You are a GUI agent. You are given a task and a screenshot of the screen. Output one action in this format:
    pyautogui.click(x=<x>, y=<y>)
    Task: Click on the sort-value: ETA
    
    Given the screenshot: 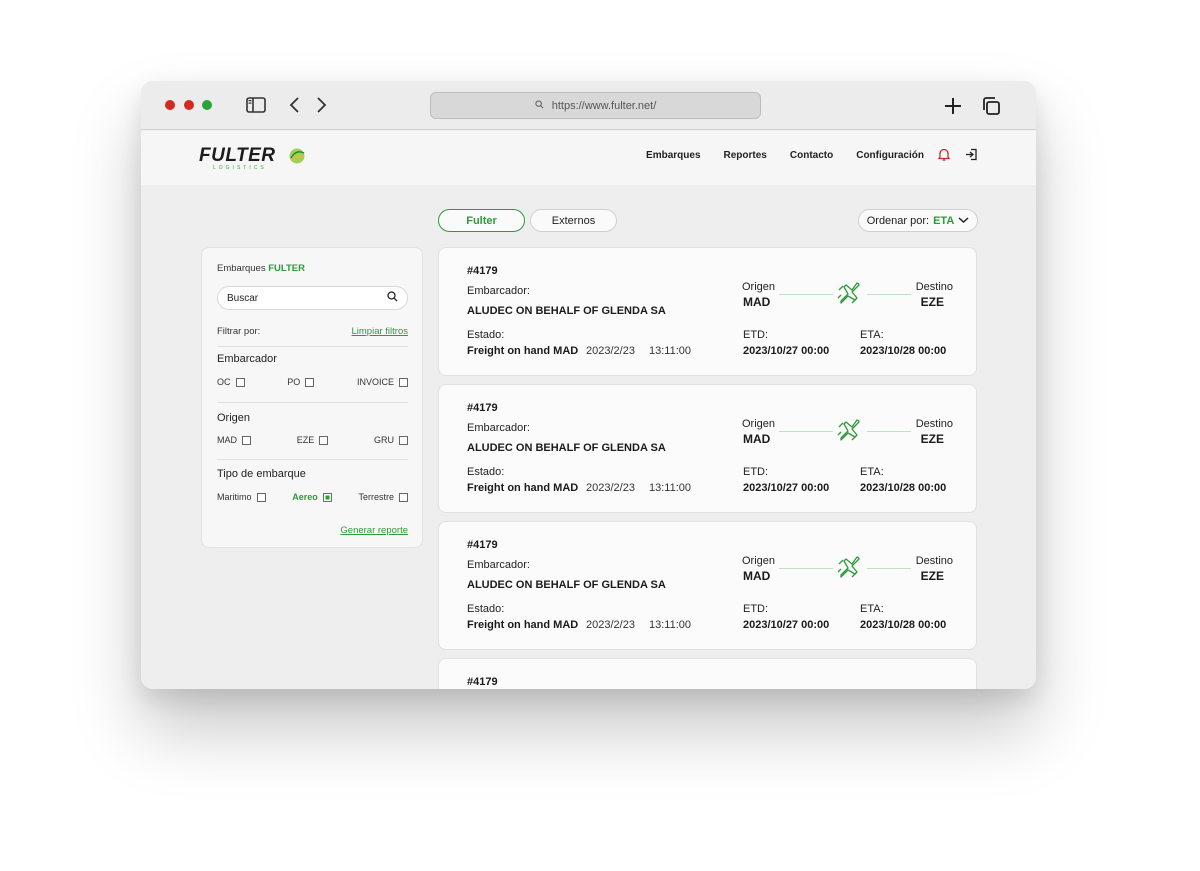 What is the action you would take?
    pyautogui.click(x=944, y=220)
    